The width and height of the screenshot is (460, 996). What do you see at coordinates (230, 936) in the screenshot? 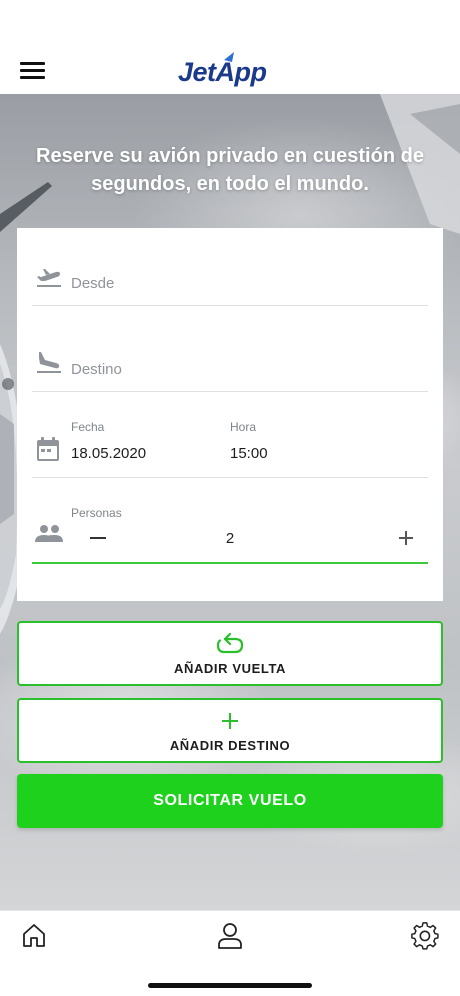
I see `user-icon` at bounding box center [230, 936].